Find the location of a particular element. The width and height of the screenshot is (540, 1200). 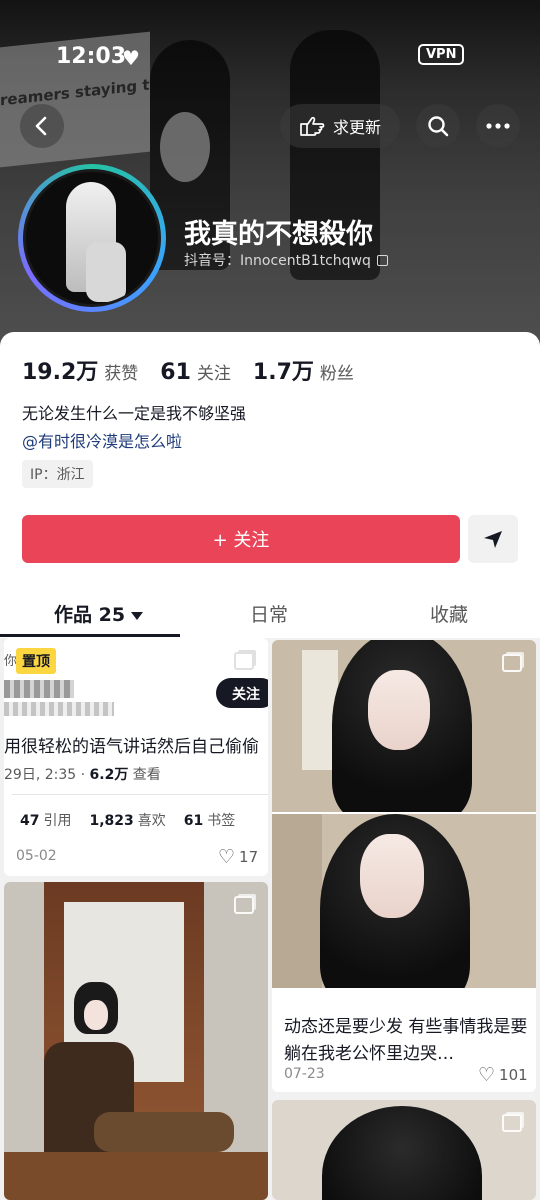

tab-favorites-label: 收藏 is located at coordinates (449, 615).